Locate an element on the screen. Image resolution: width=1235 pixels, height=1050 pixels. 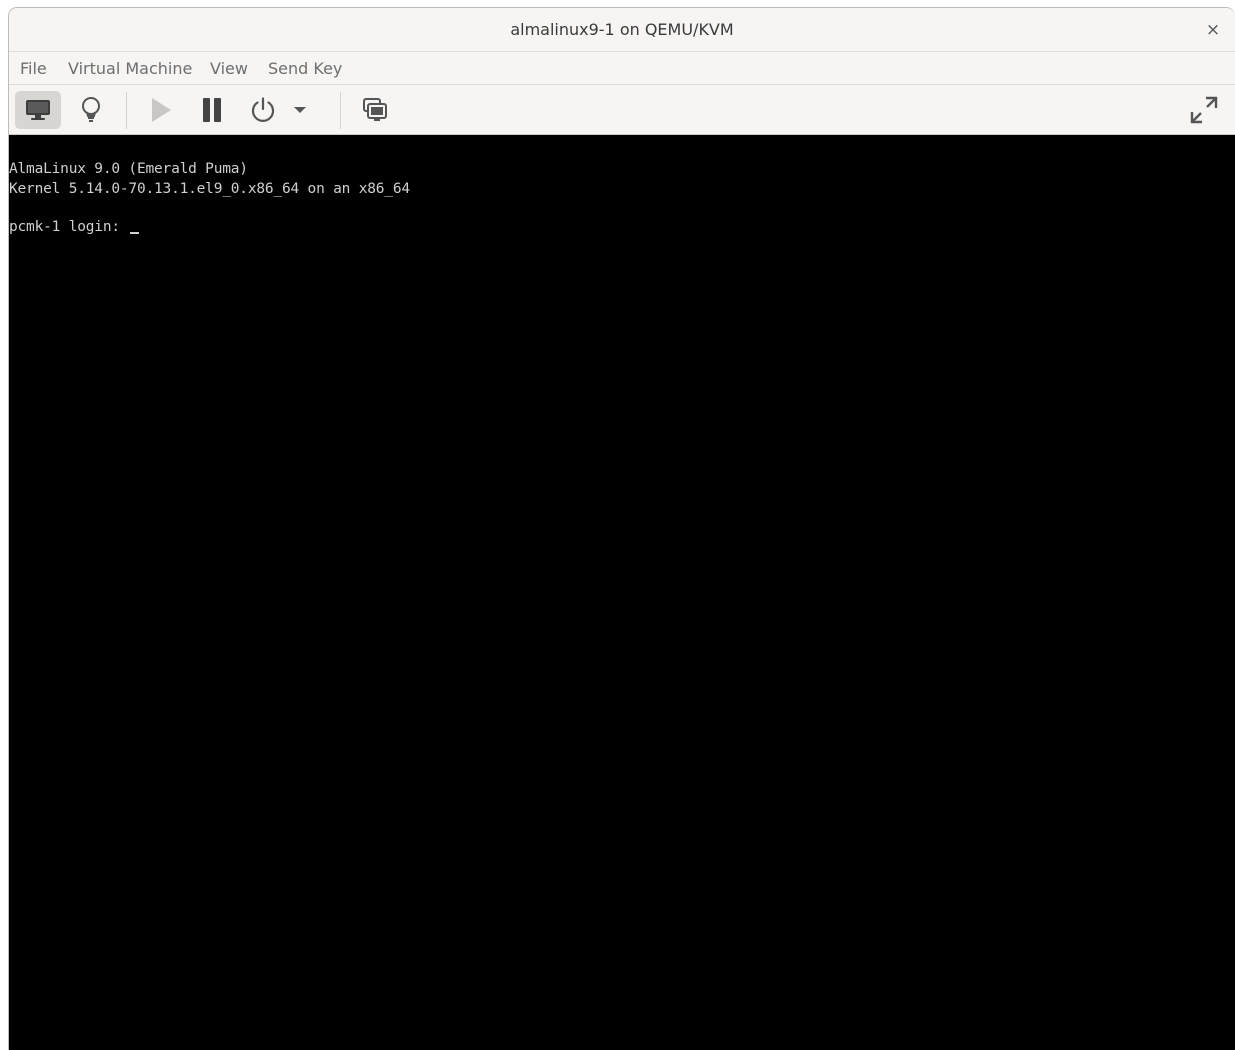
play-icon is located at coordinates (161, 110).